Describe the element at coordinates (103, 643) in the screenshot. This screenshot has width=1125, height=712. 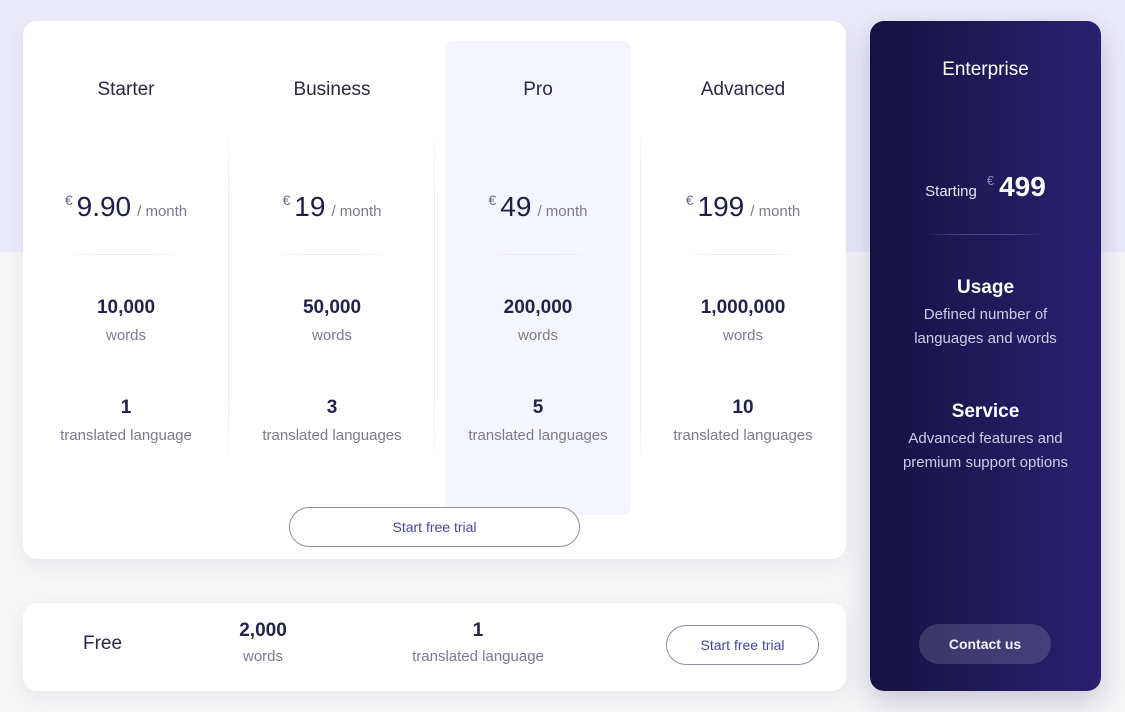
I see `free-plan-name: Free` at that location.